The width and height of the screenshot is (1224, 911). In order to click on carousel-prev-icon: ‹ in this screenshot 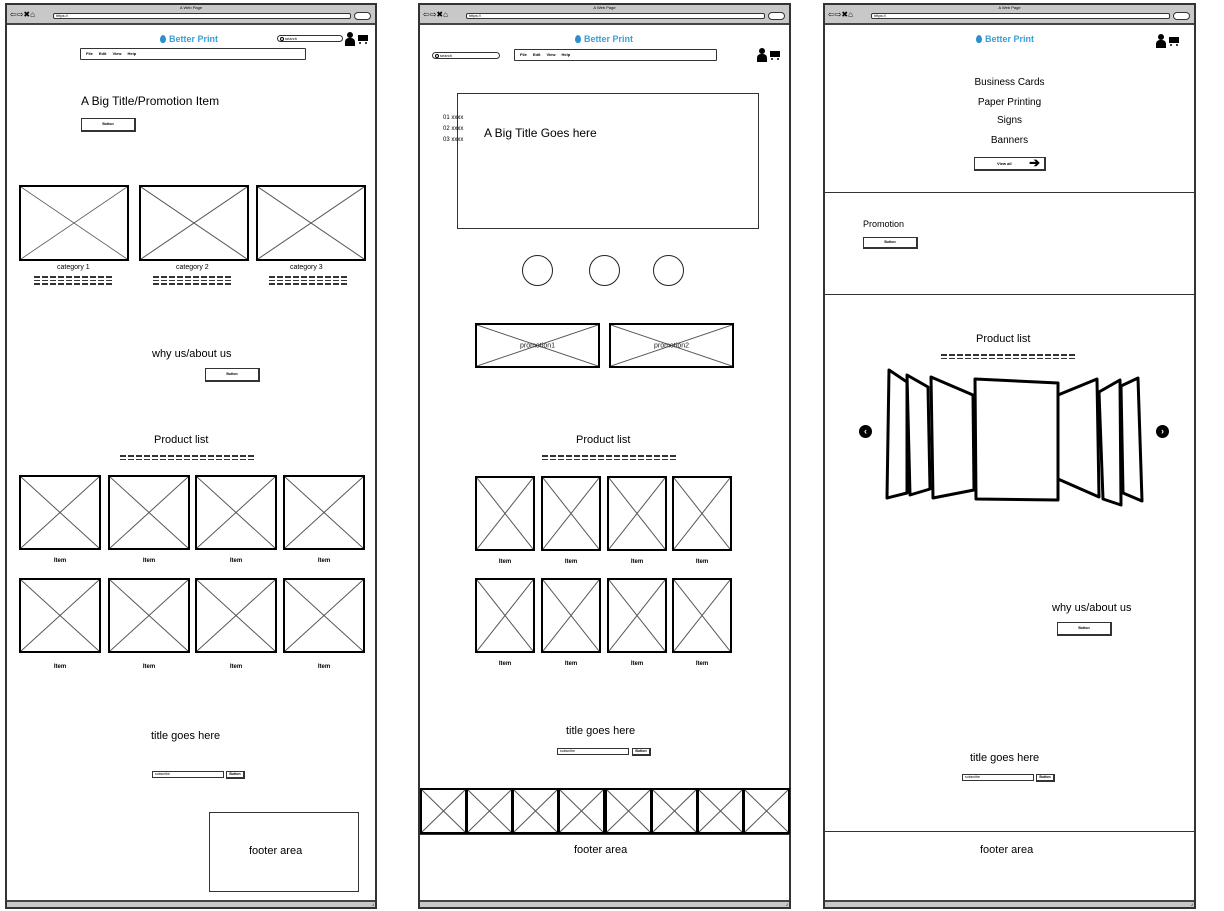, I will do `click(865, 431)`.